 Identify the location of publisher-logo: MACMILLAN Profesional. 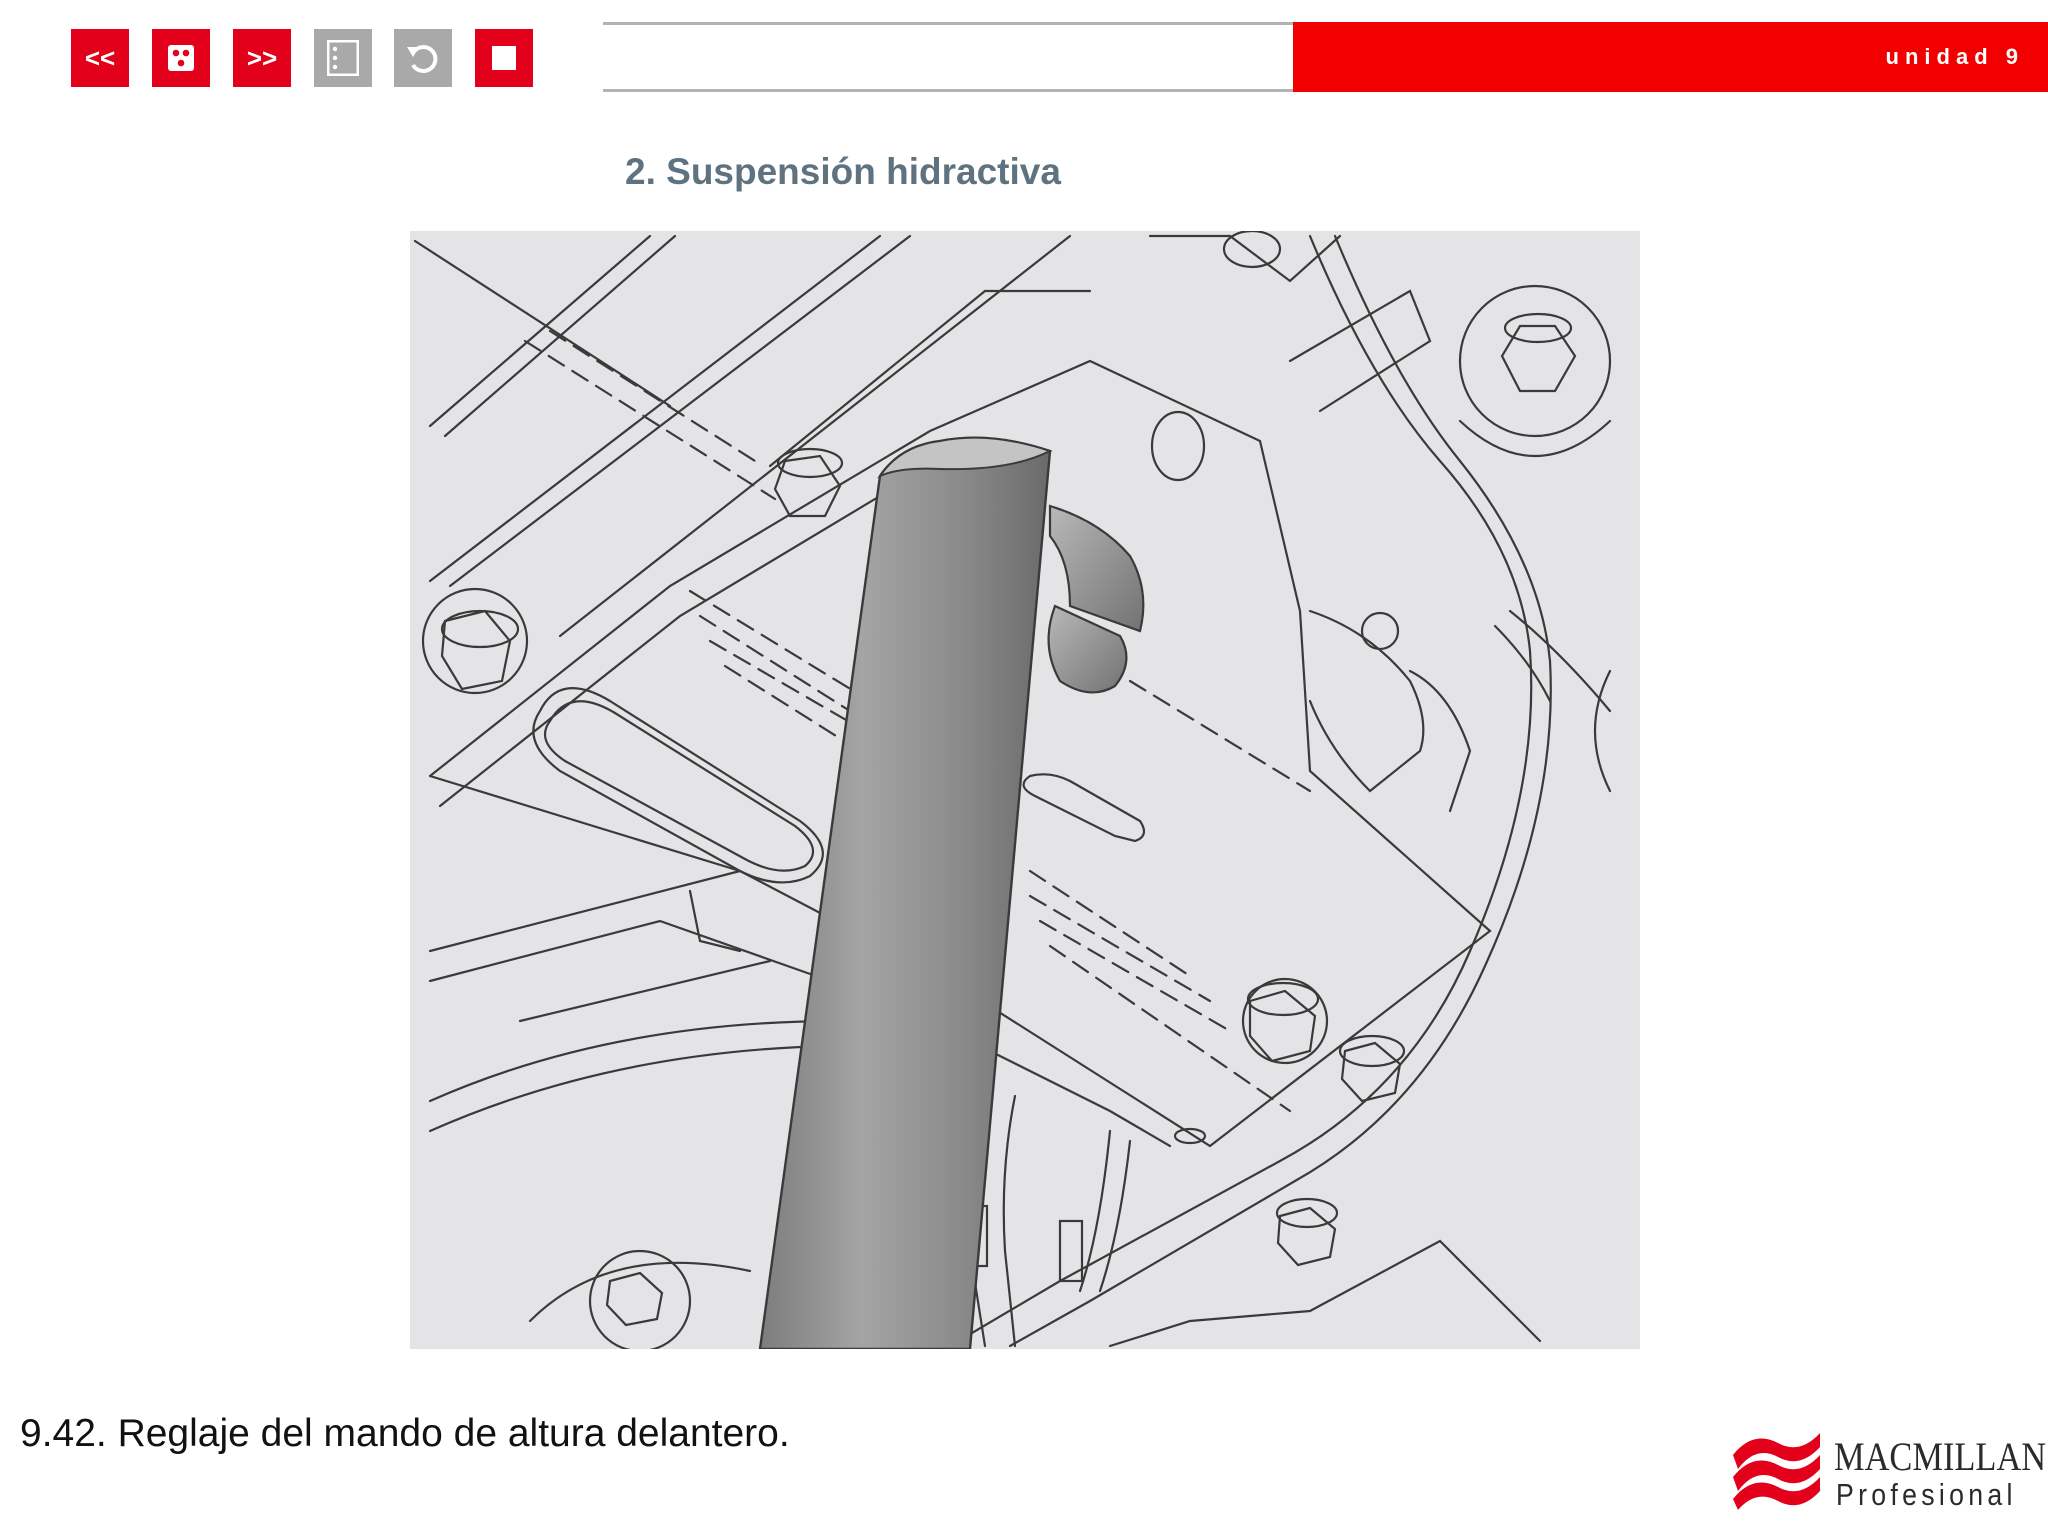
(1887, 1472).